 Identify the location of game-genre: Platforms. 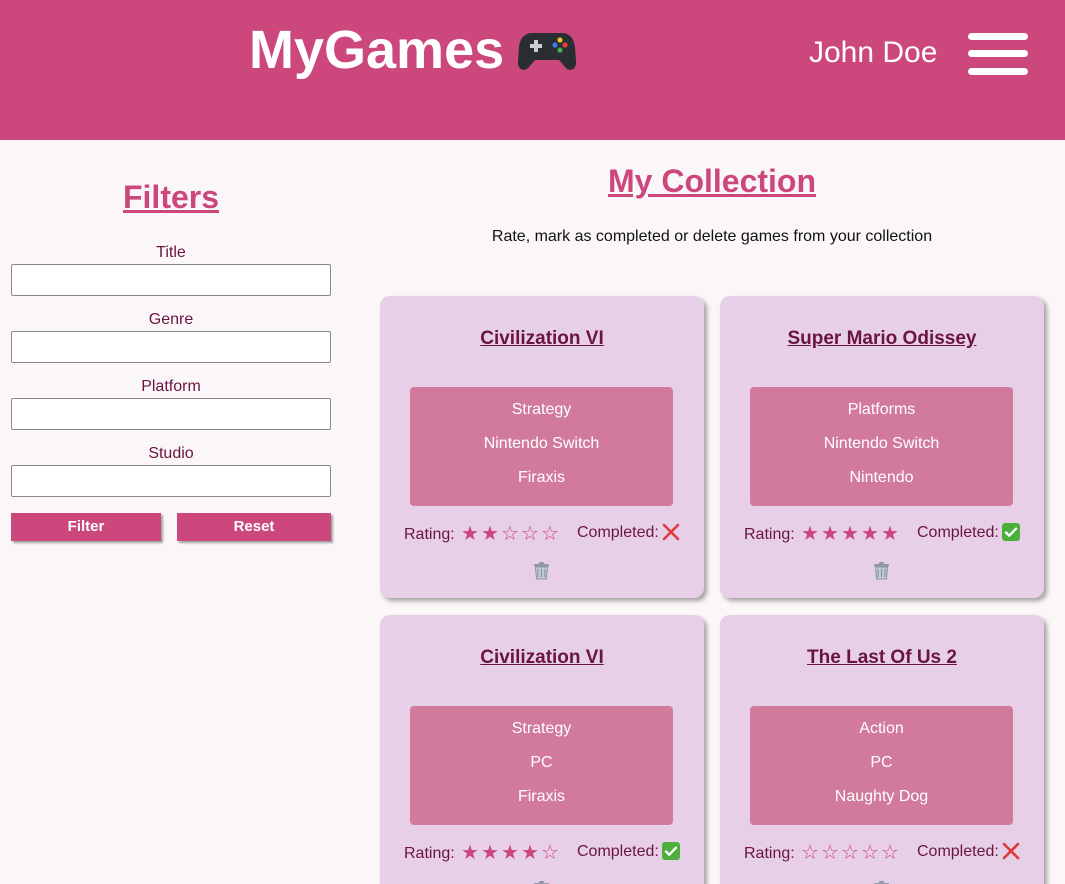
(881, 409).